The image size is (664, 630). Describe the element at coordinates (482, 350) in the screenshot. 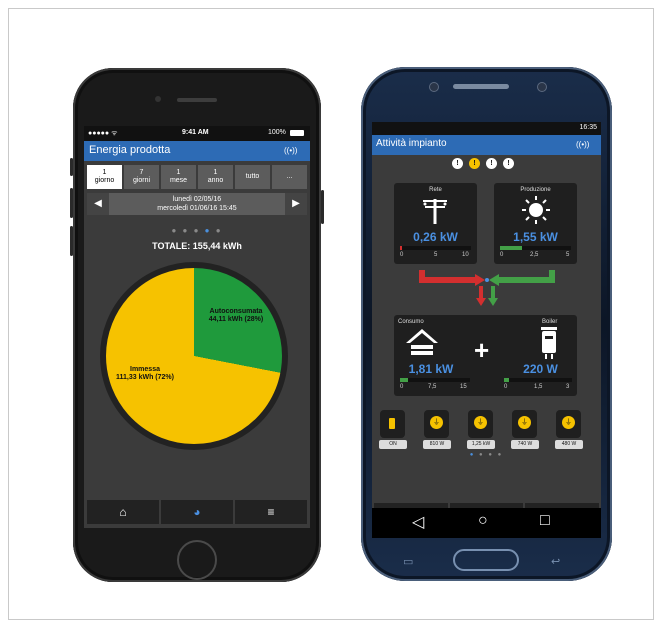

I see `plus-sign: +` at that location.